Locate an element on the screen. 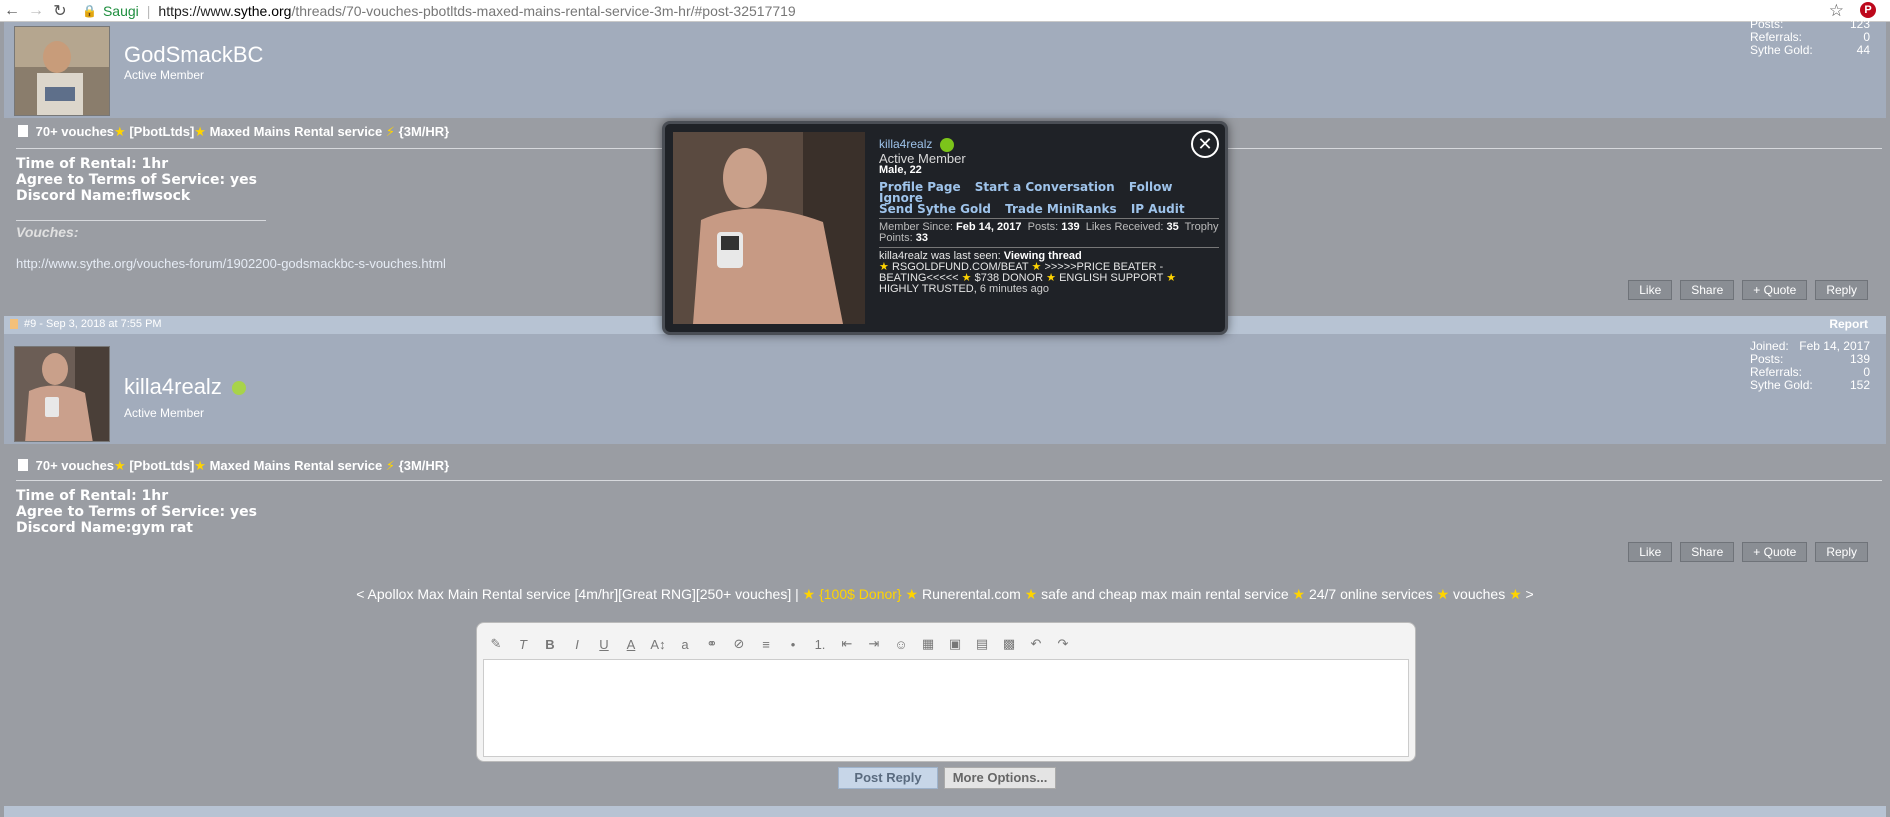 This screenshot has width=1890, height=817. media-icon: ▣ is located at coordinates (955, 644).